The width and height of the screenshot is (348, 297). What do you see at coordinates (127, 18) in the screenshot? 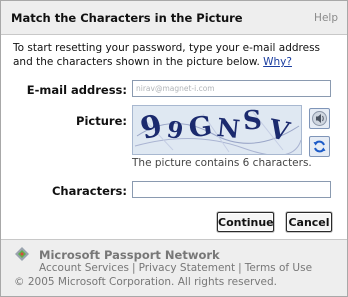
I see `dialog-title: Match the Characters in the Picture` at bounding box center [127, 18].